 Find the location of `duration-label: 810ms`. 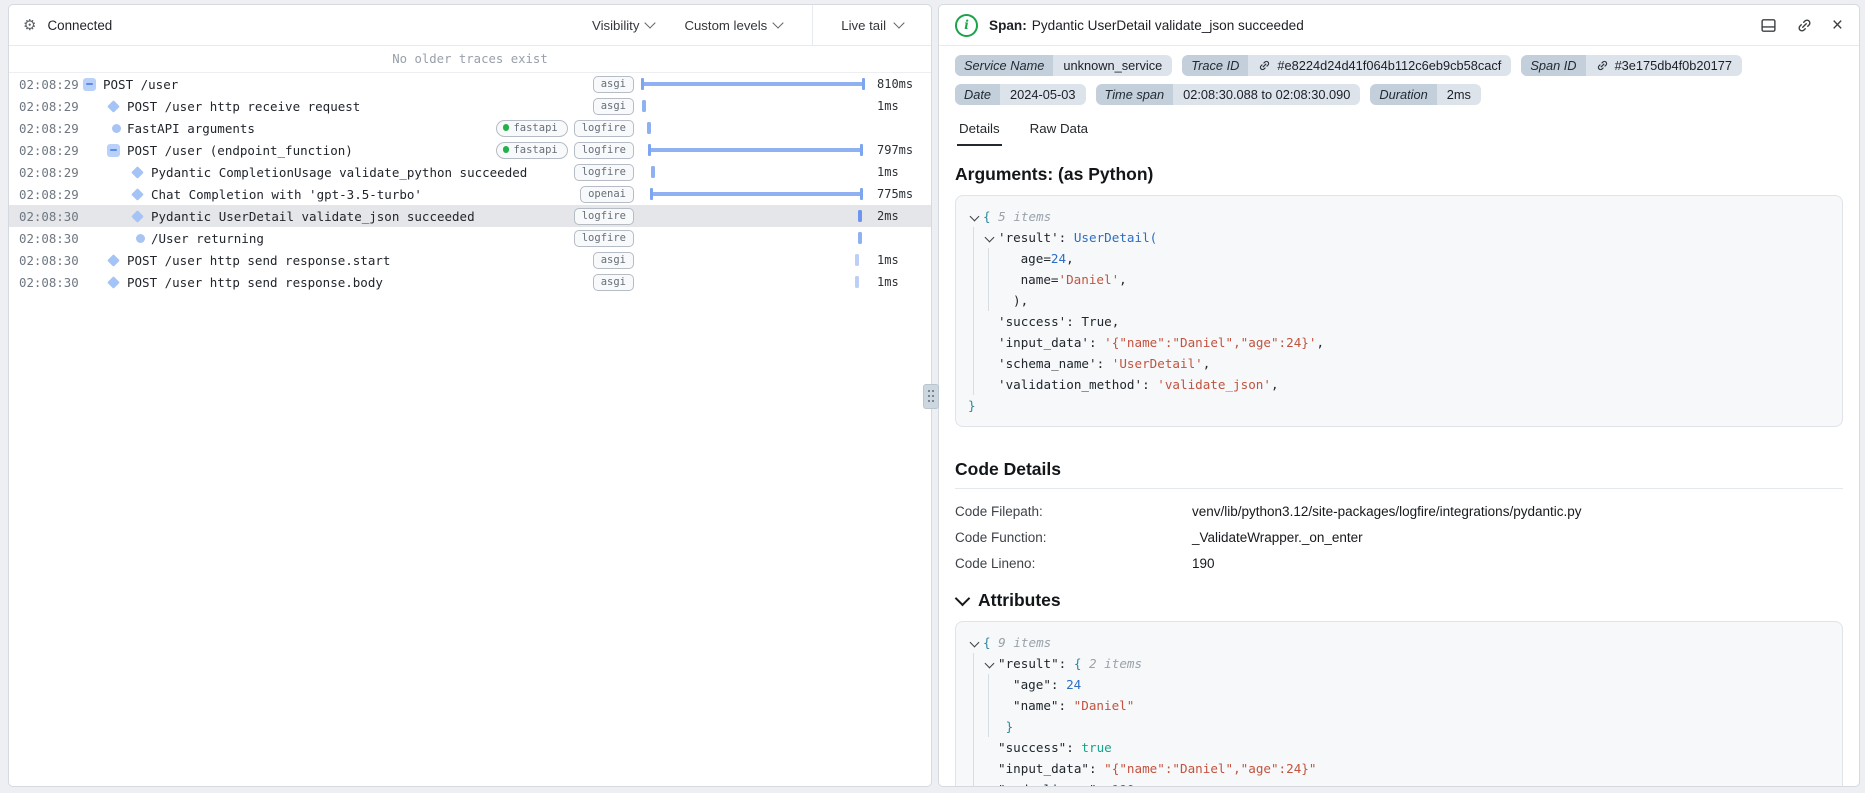

duration-label: 810ms is located at coordinates (895, 84).